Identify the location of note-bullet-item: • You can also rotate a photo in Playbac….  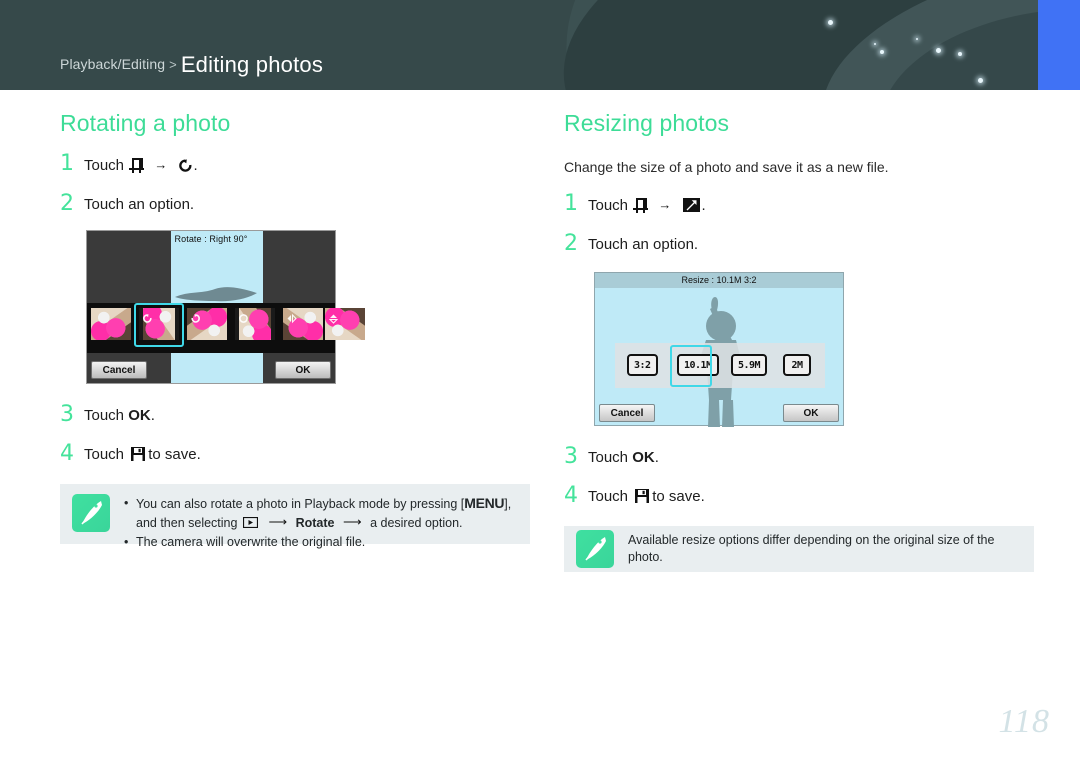
(321, 513).